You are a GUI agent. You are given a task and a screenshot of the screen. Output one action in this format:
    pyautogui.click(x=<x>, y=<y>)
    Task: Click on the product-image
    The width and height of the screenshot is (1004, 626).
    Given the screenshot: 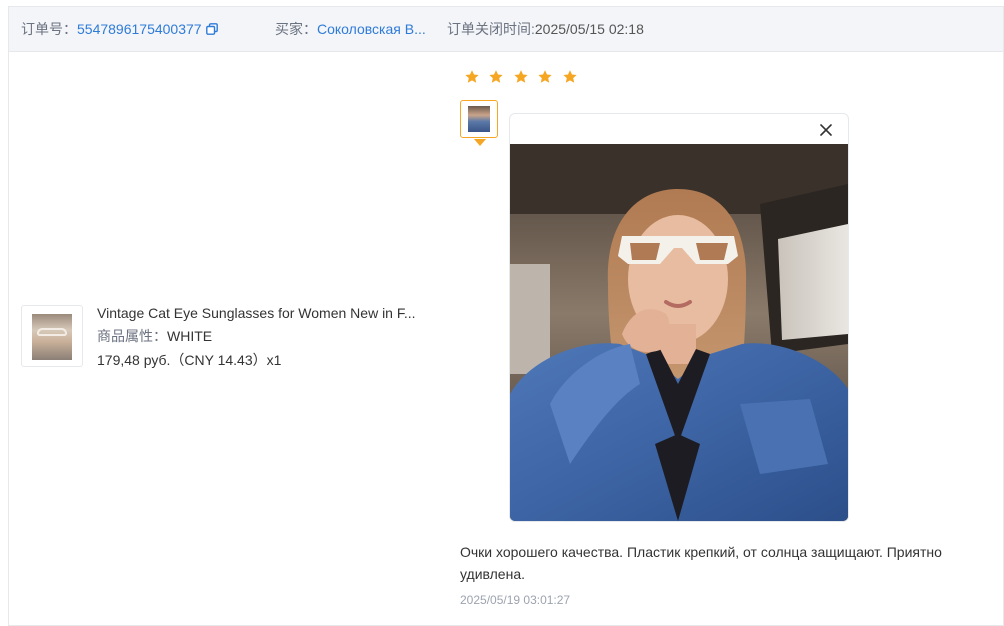 What is the action you would take?
    pyautogui.click(x=52, y=337)
    